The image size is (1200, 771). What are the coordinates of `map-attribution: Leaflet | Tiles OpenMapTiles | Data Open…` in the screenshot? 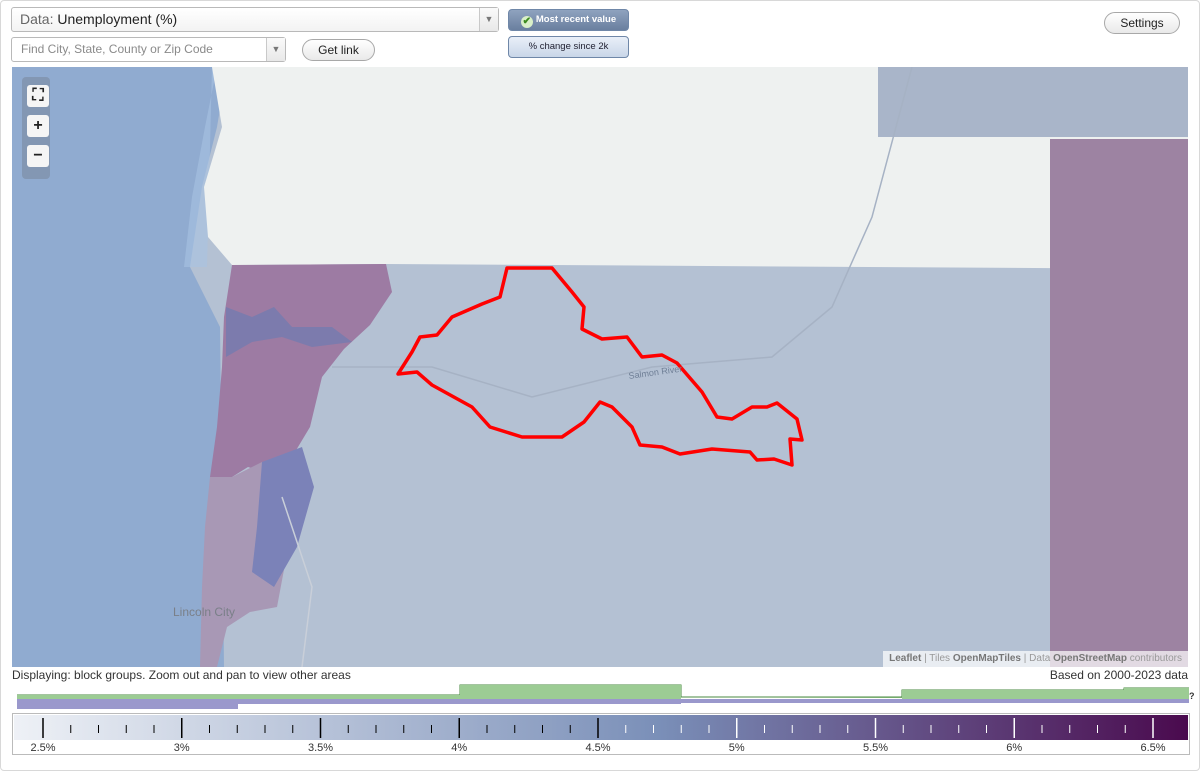 It's located at (1035, 659).